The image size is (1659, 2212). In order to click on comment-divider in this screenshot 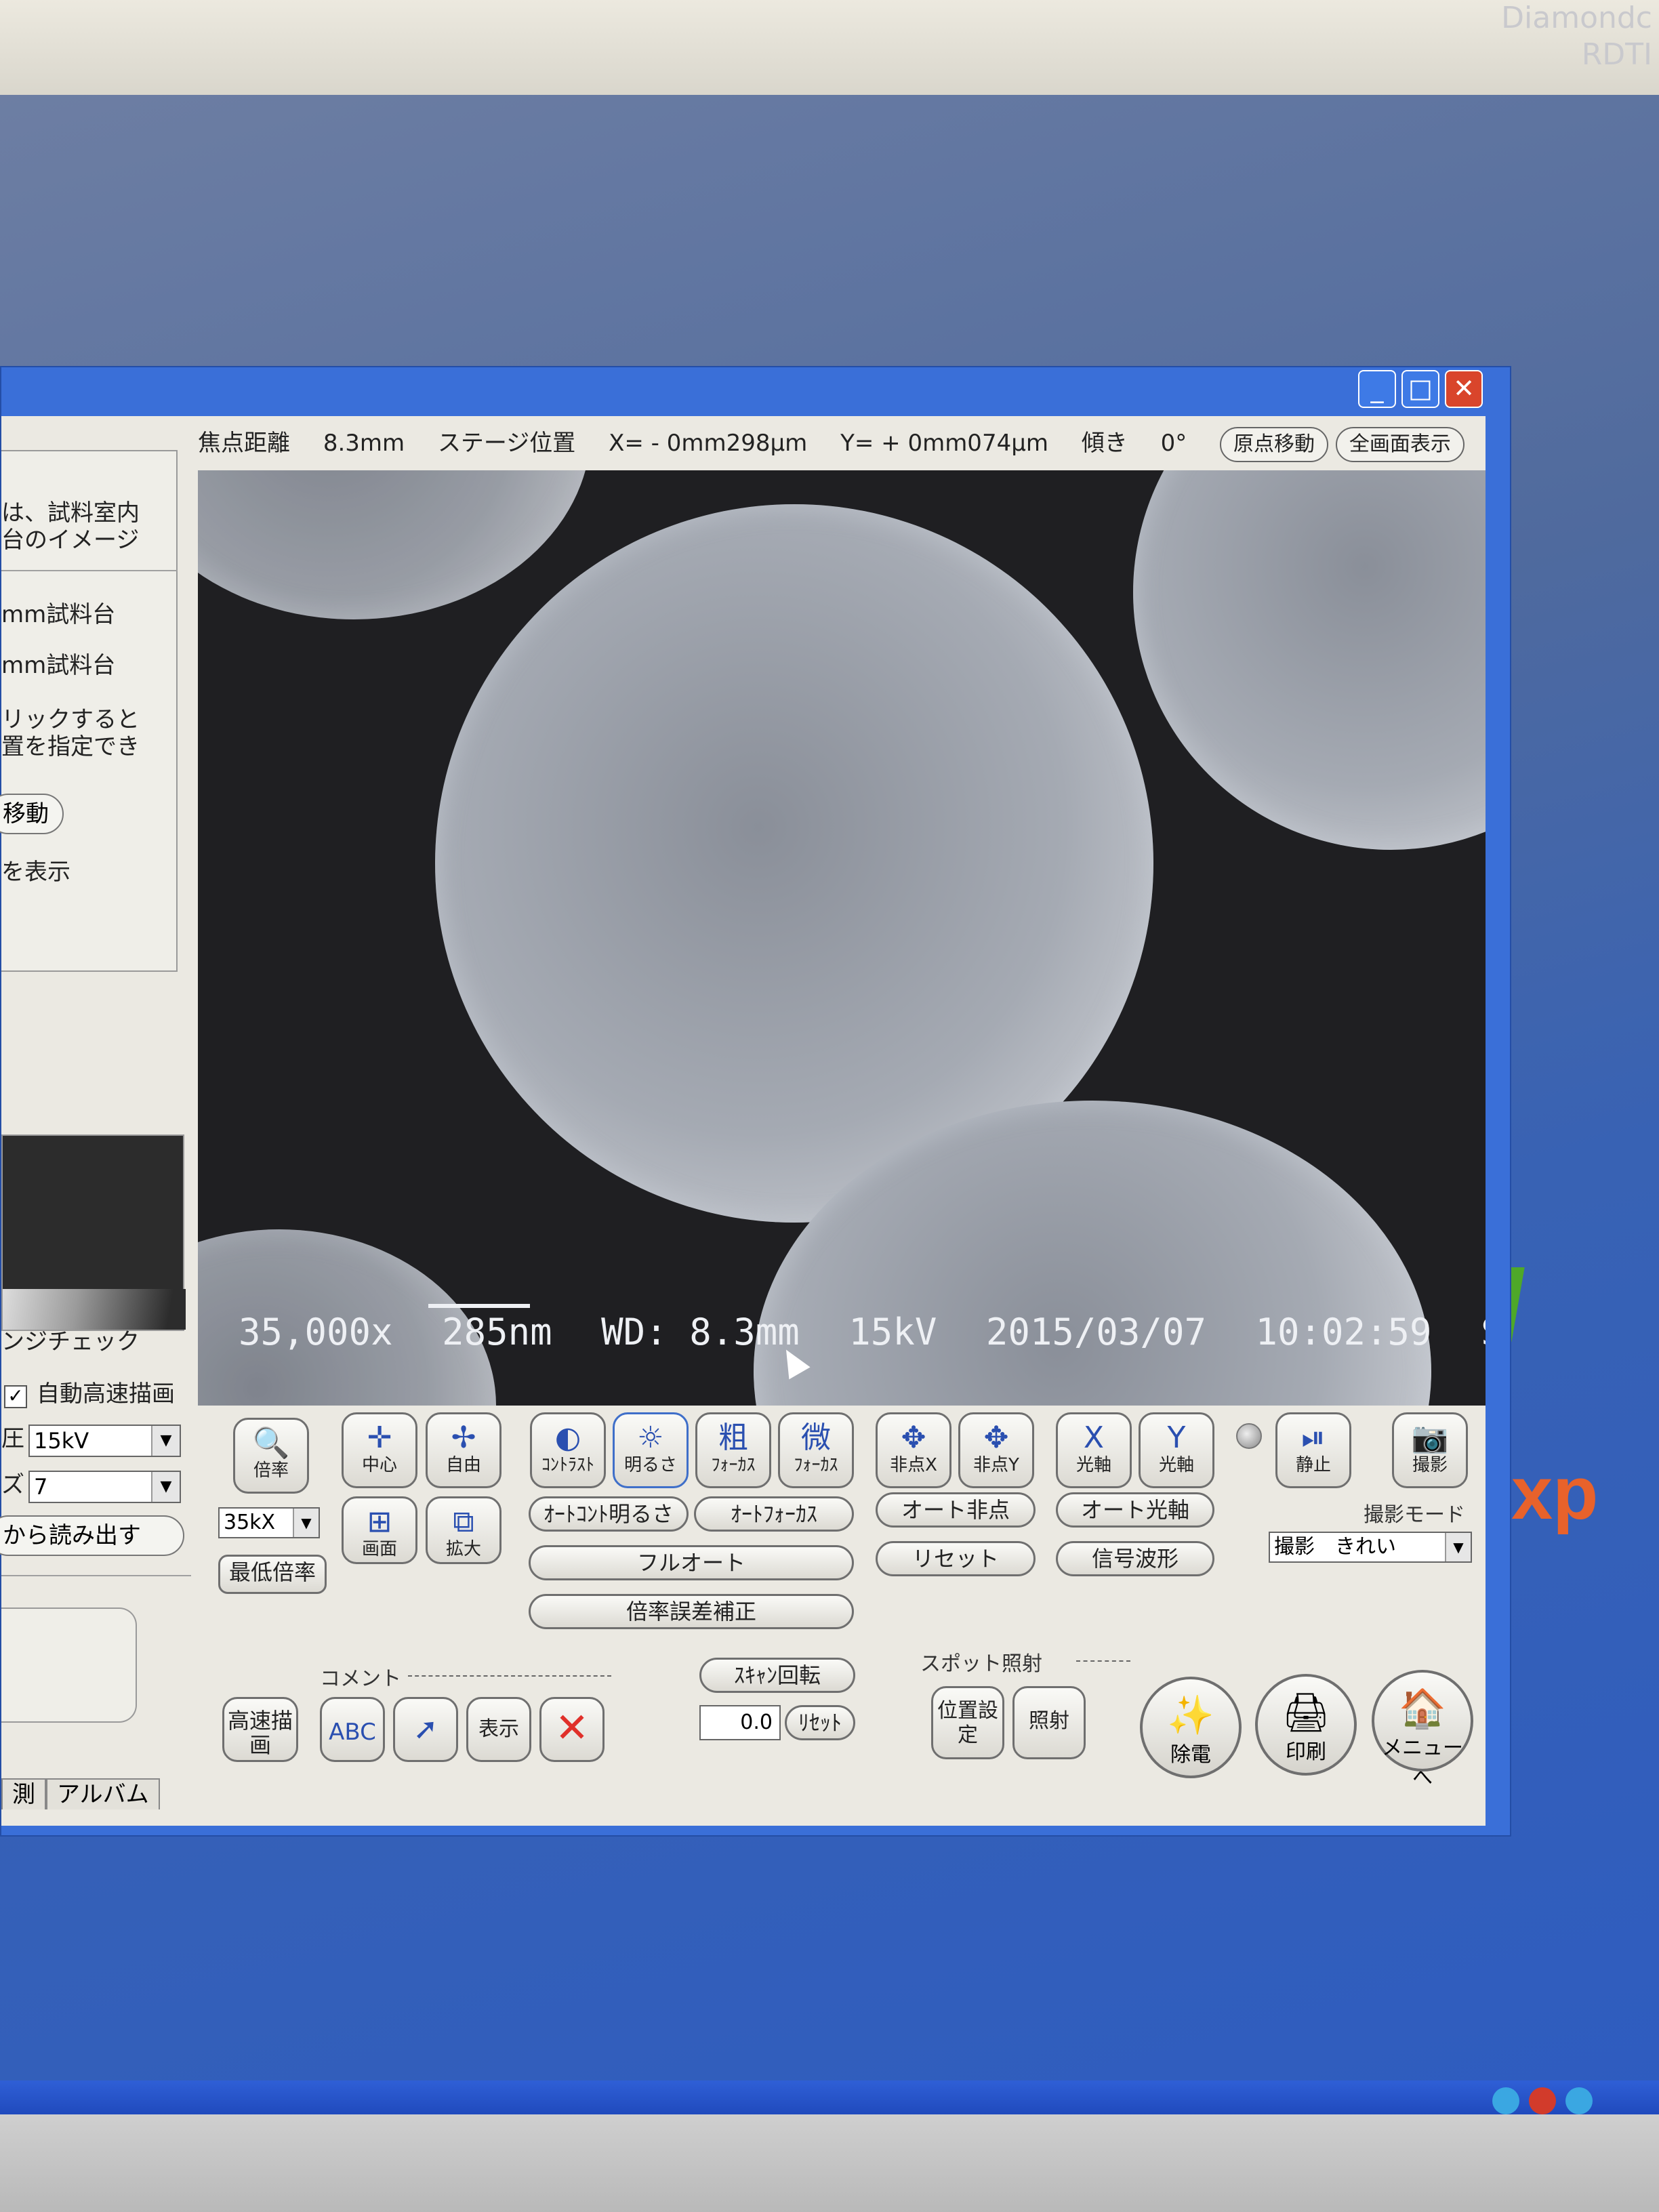, I will do `click(509, 1676)`.